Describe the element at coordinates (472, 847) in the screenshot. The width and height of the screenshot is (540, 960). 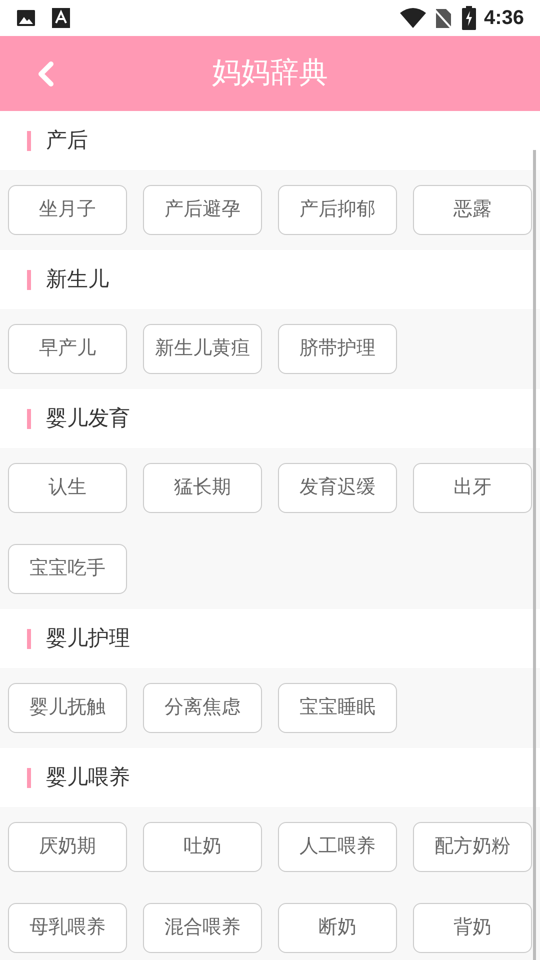
I see `tag-chip: 配方奶粉` at that location.